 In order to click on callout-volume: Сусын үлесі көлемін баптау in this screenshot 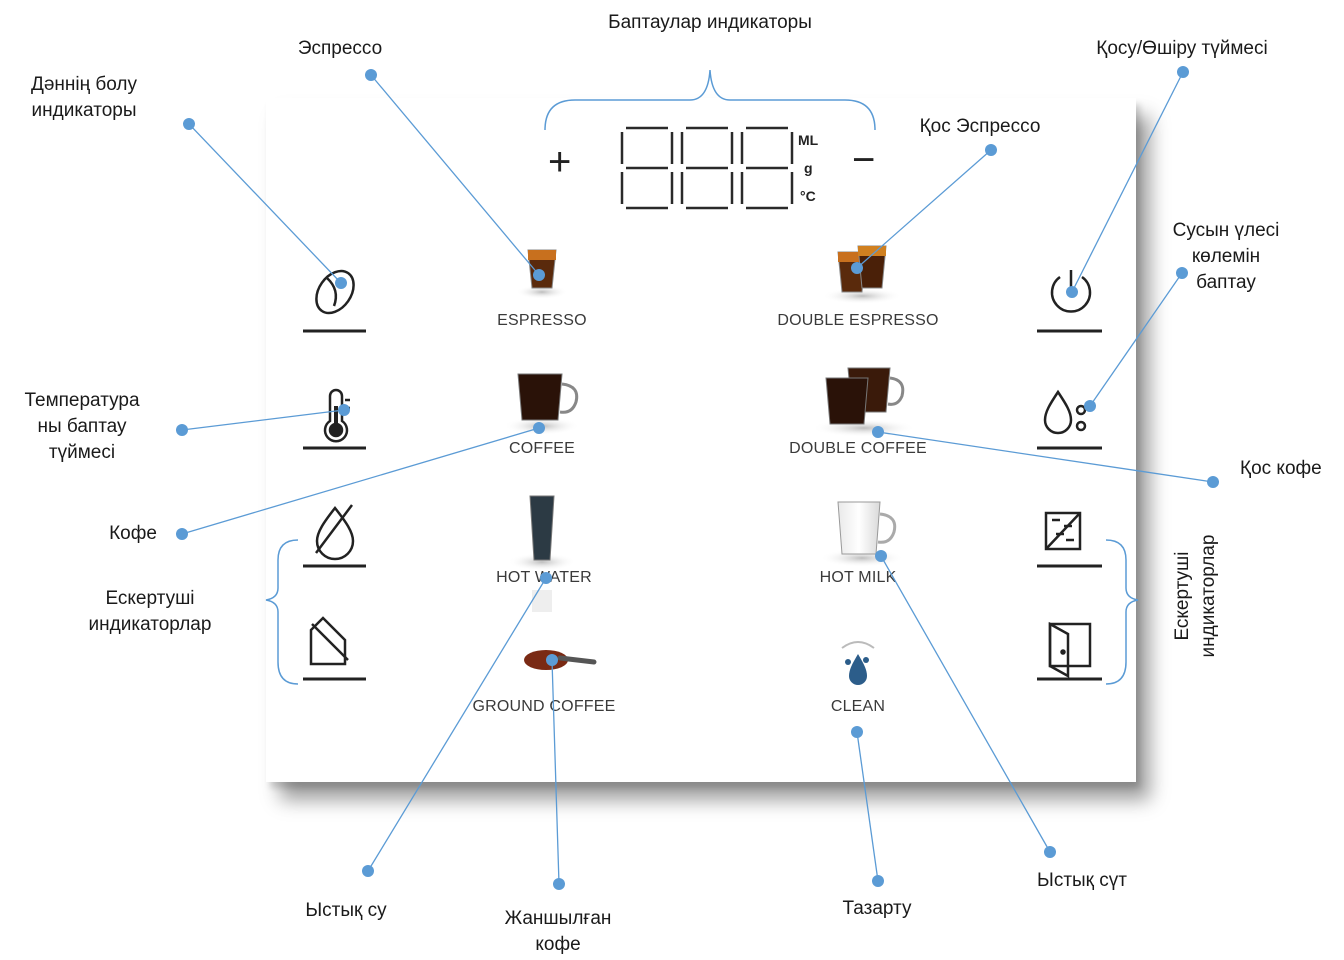, I will do `click(1226, 257)`.